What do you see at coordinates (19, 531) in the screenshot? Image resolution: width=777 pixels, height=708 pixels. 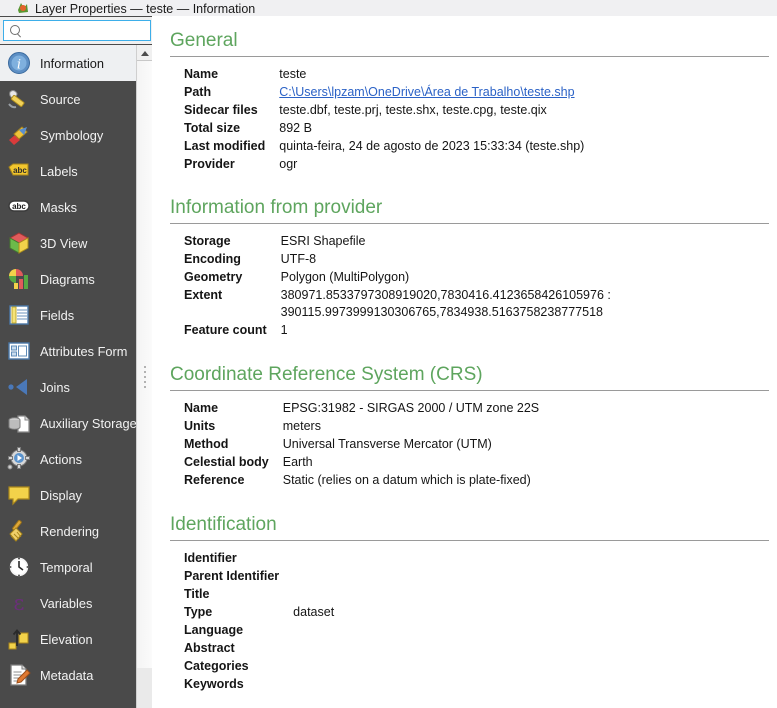 I see `rendering-broom-icon` at bounding box center [19, 531].